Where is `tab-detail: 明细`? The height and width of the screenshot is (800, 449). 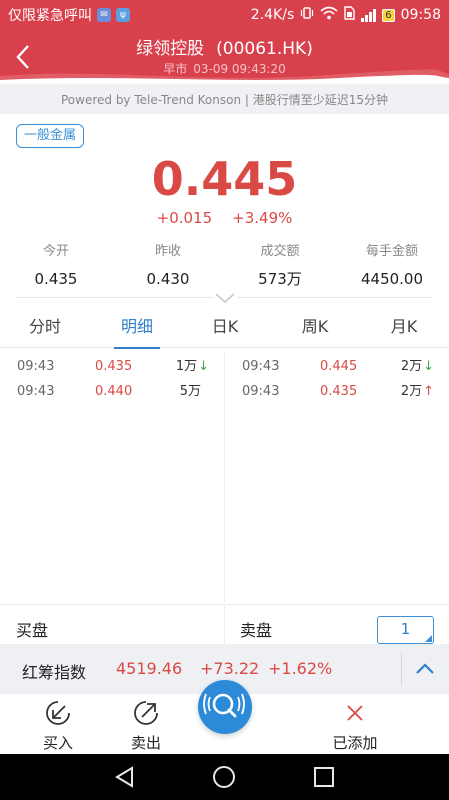
tab-detail: 明细 is located at coordinates (137, 328).